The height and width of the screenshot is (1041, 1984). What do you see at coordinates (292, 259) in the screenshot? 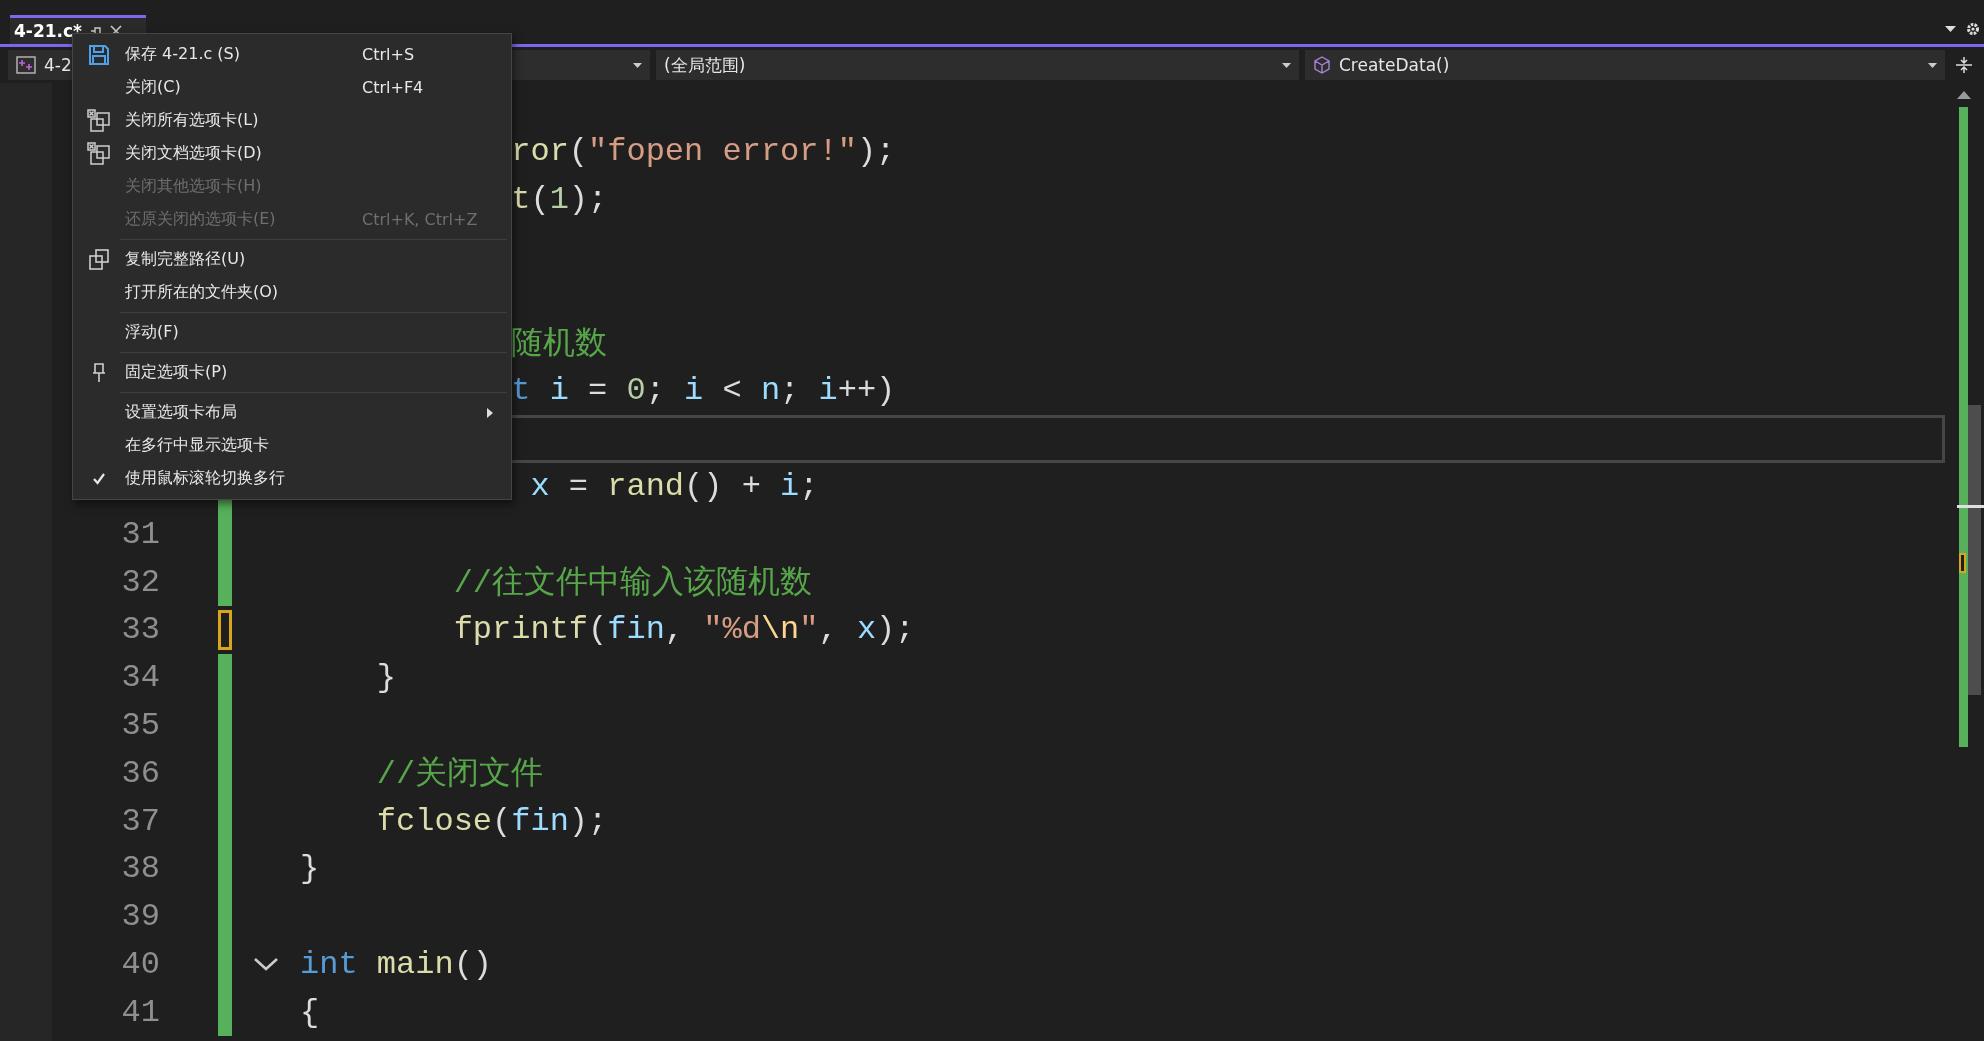
I see `menu-item: 复制完整路径(U)` at bounding box center [292, 259].